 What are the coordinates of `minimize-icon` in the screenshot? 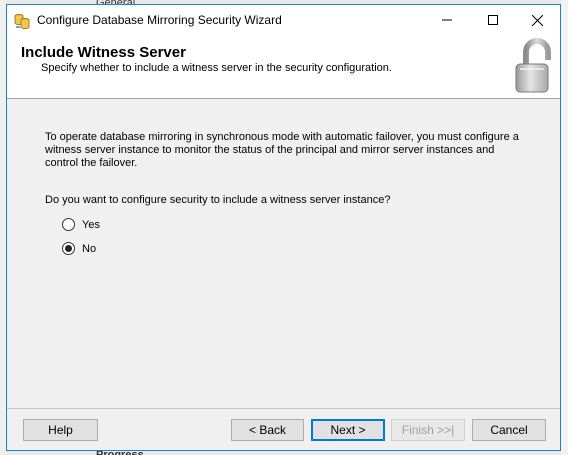 It's located at (447, 20).